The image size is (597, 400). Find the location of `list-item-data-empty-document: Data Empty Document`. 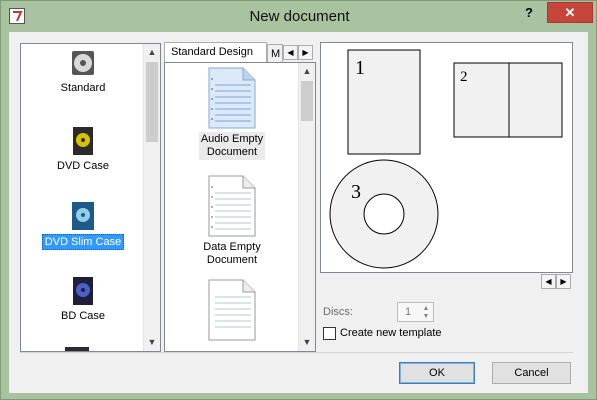

list-item-data-empty-document: Data Empty Document is located at coordinates (232, 221).